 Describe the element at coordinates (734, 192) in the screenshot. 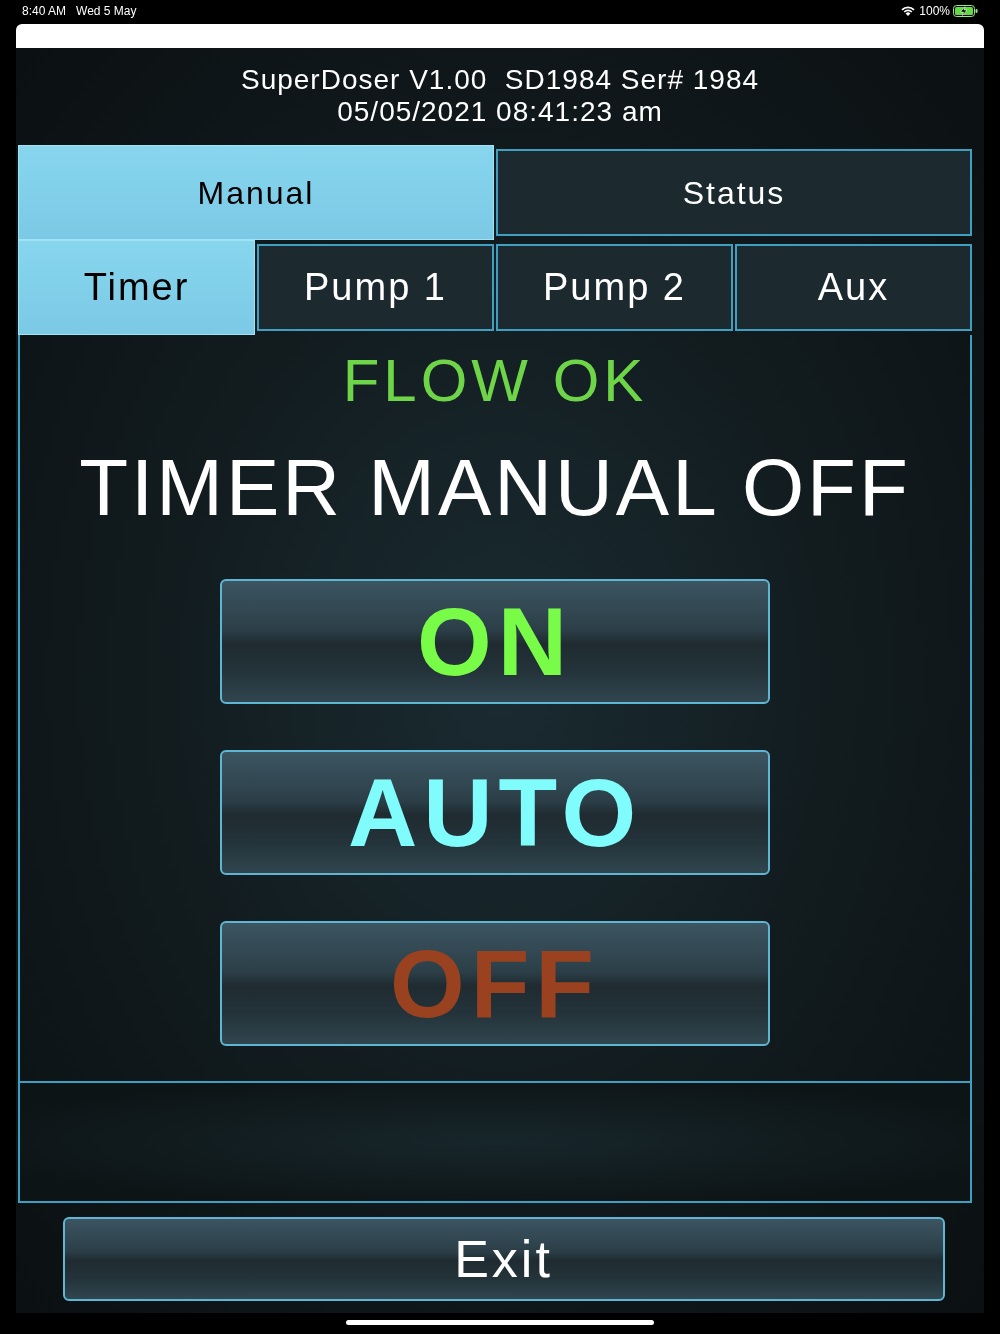

I see `tab: Status` at that location.